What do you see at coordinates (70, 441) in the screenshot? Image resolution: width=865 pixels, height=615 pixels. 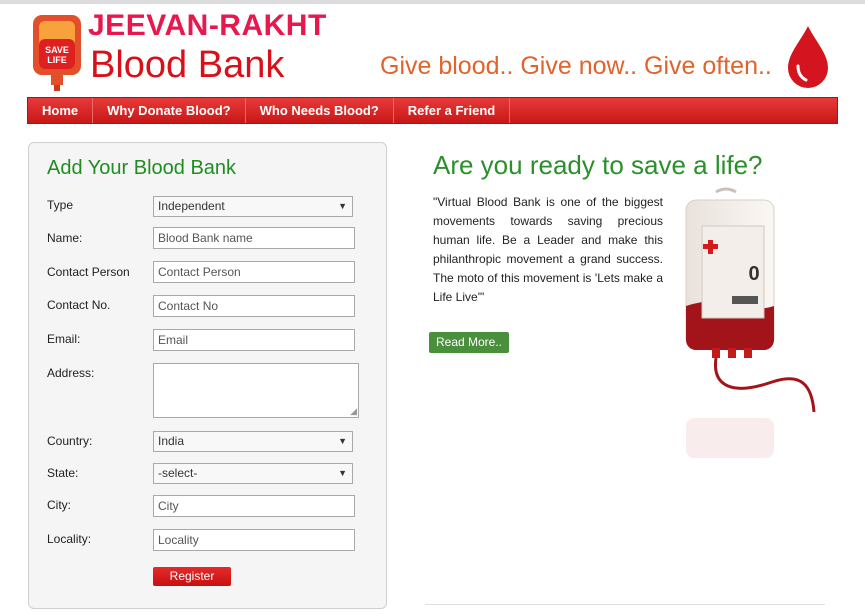 I see `country-label: Country:` at bounding box center [70, 441].